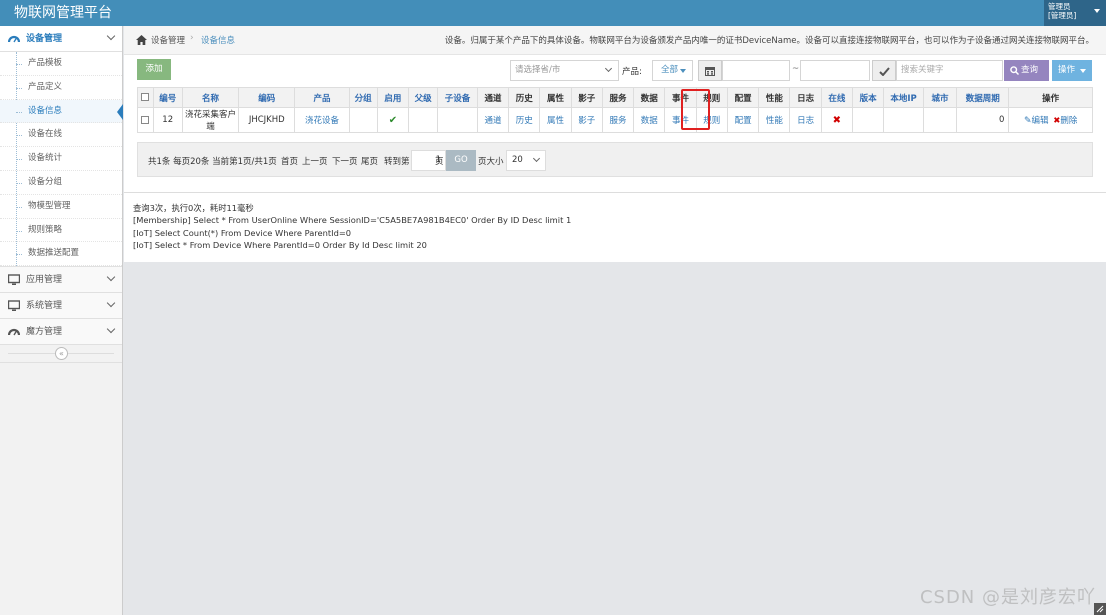 The width and height of the screenshot is (1106, 615). Describe the element at coordinates (345, 161) in the screenshot. I see `pager-next: 下一页` at that location.